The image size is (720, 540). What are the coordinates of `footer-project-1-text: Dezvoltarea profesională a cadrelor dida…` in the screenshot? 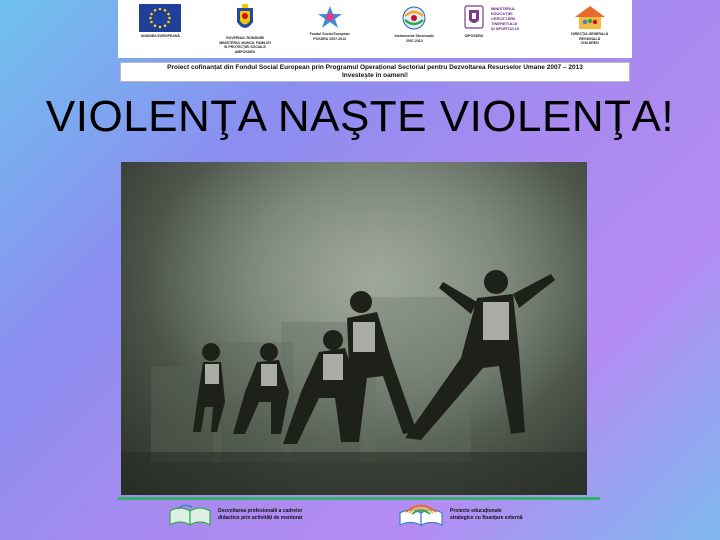 It's located at (260, 514).